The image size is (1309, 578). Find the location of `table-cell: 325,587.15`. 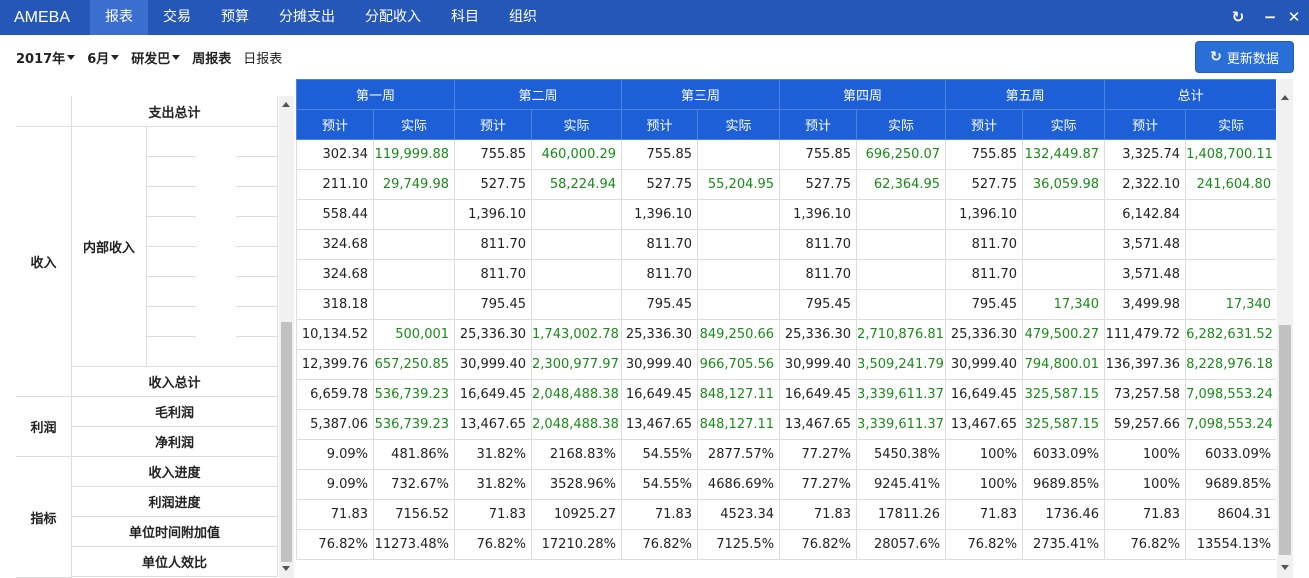

table-cell: 325,587.15 is located at coordinates (1064, 425).